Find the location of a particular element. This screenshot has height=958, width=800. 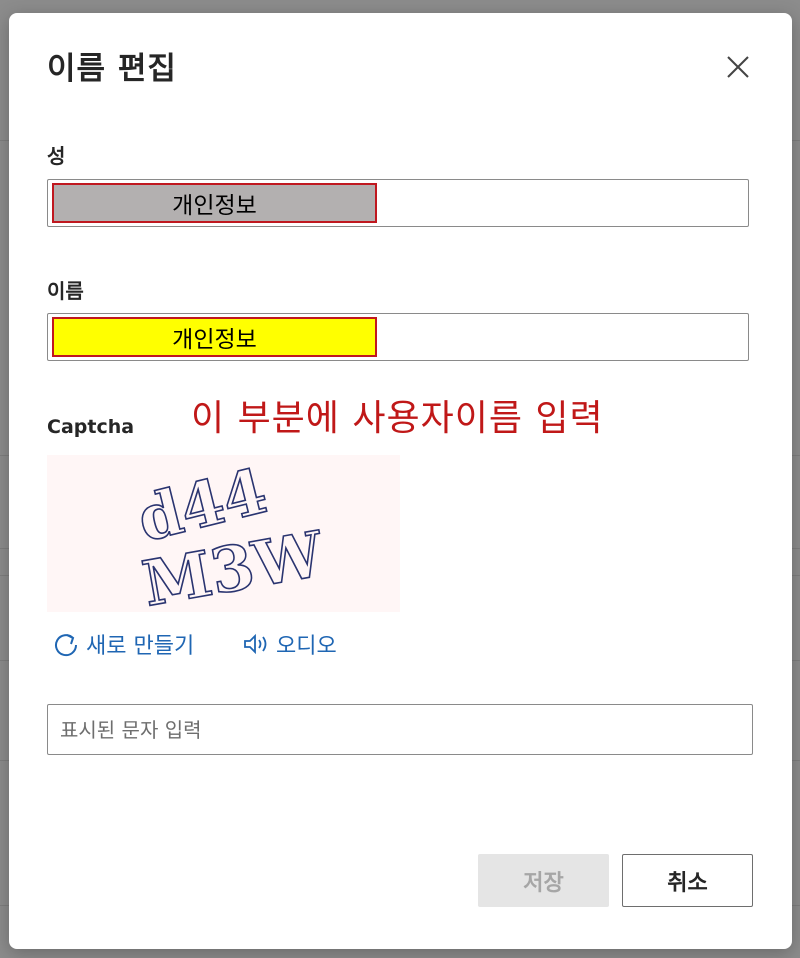

first-name-label: 이름 is located at coordinates (65, 291).